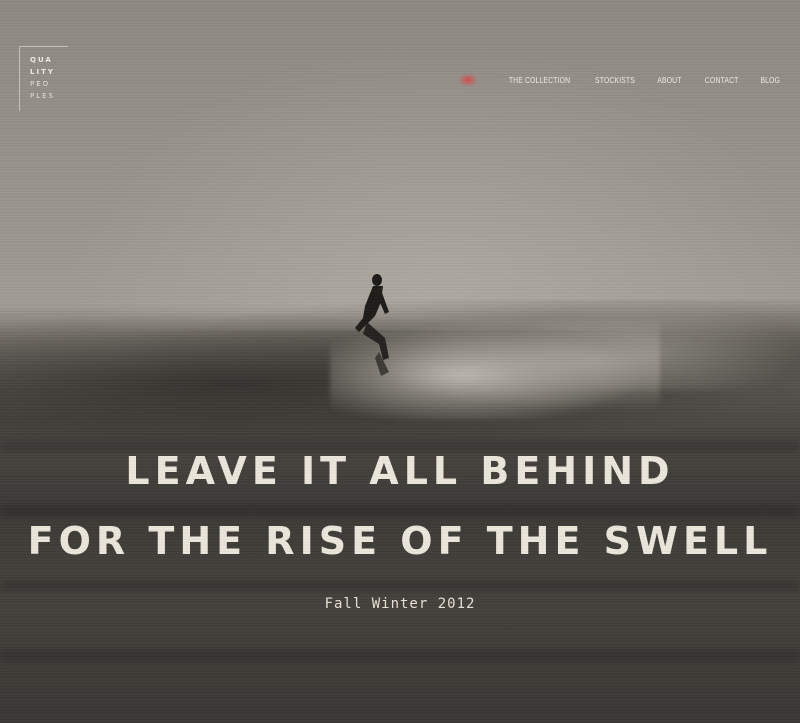  I want to click on logo-text-line: PLES, so click(42, 96).